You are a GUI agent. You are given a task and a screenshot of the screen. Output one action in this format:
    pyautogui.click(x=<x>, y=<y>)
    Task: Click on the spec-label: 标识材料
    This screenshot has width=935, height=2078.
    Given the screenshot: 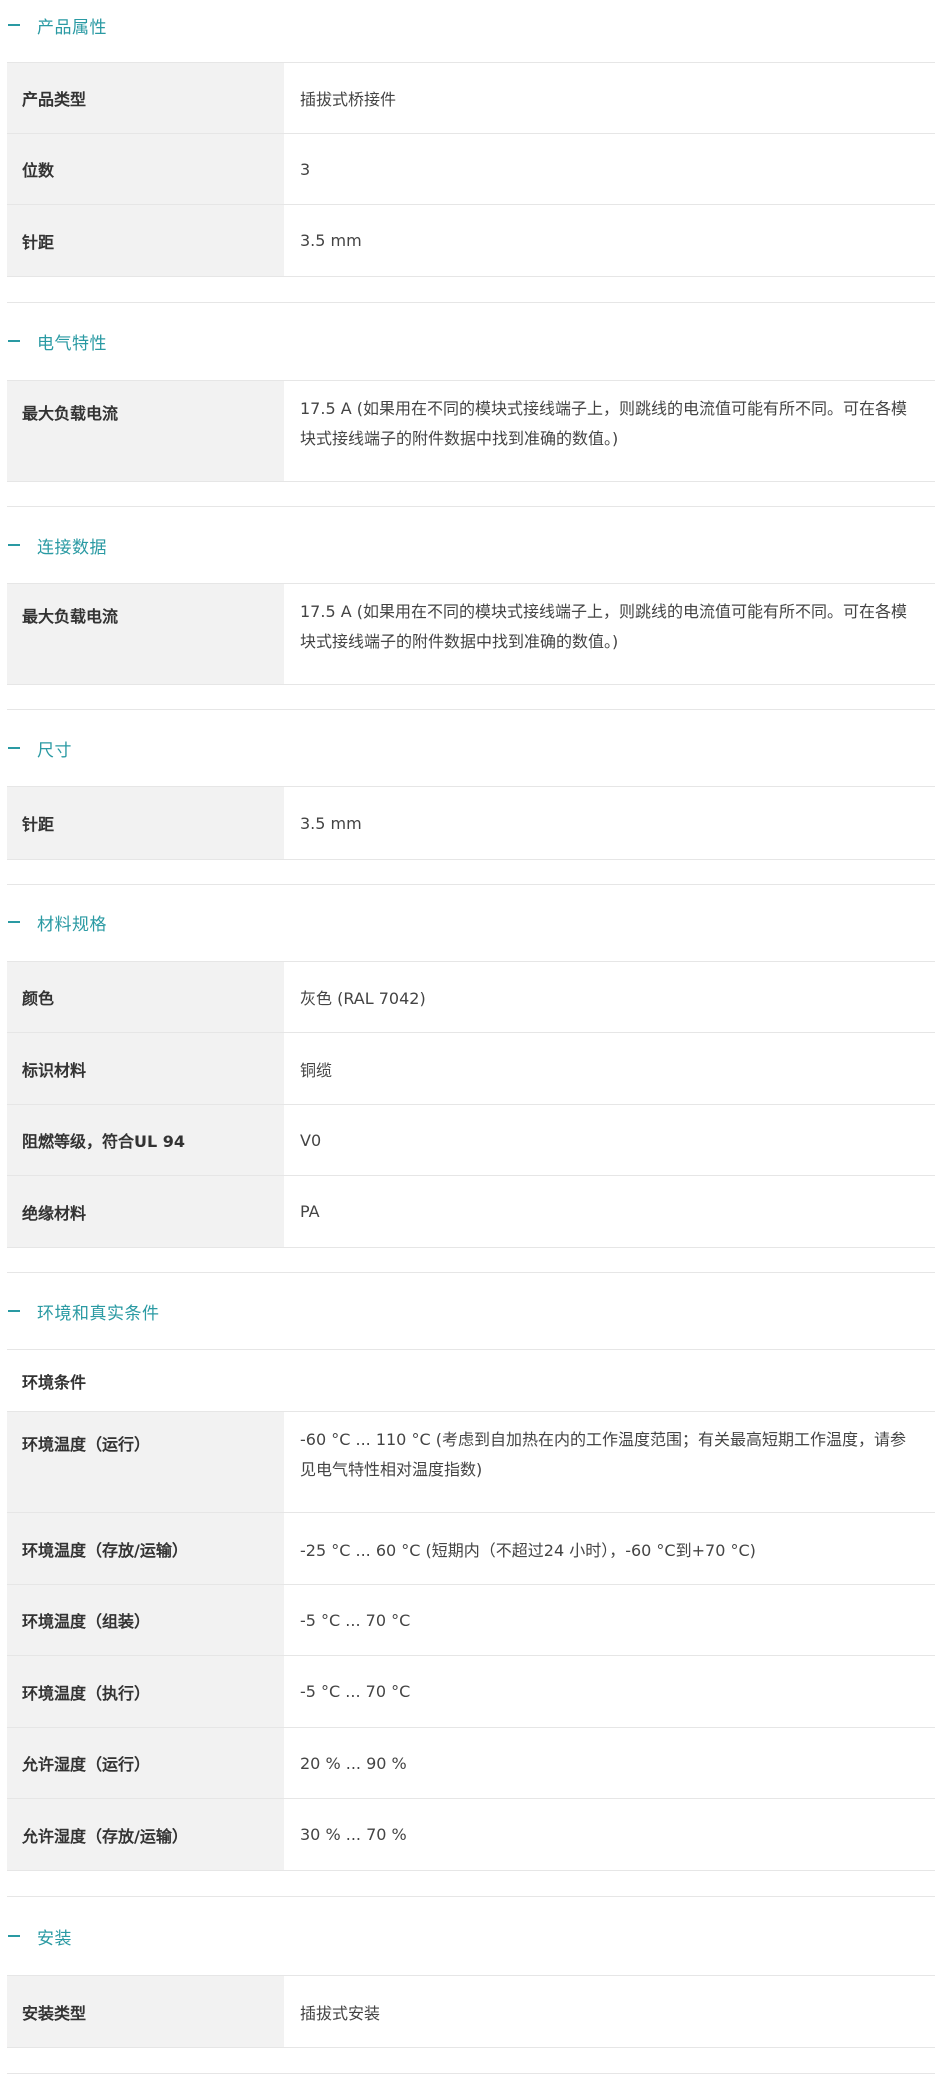 What is the action you would take?
    pyautogui.click(x=145, y=1068)
    